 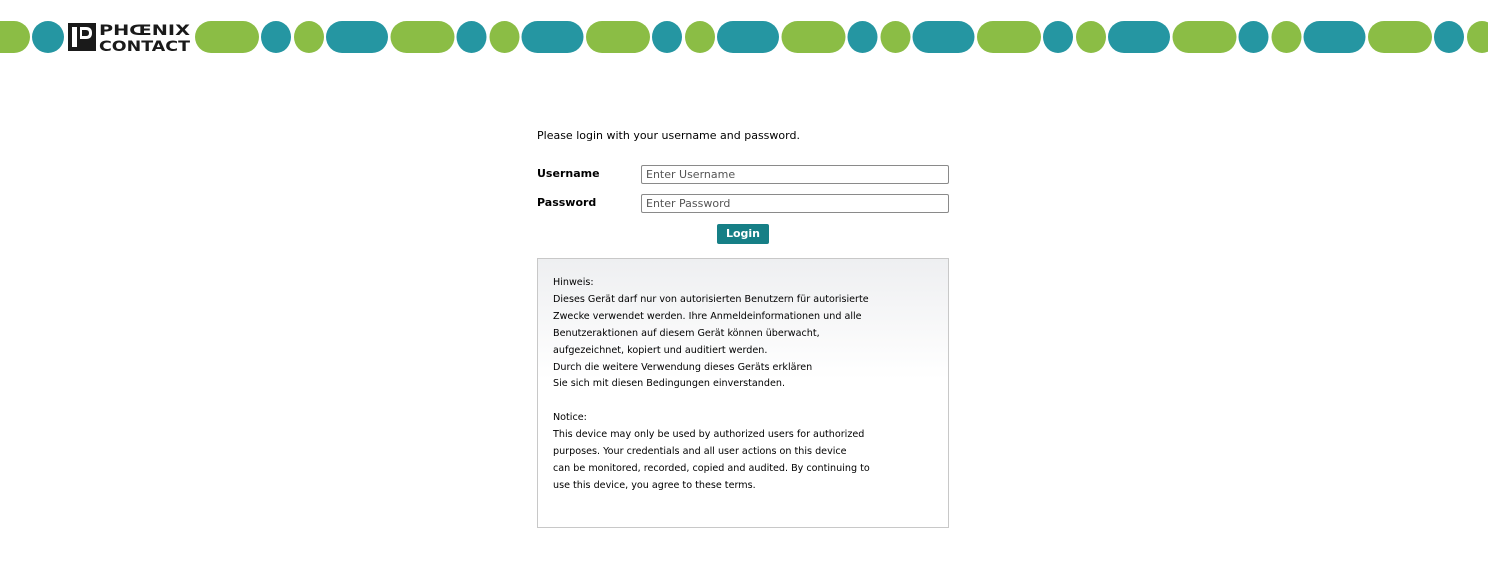 I want to click on username-label: Username, so click(x=568, y=173).